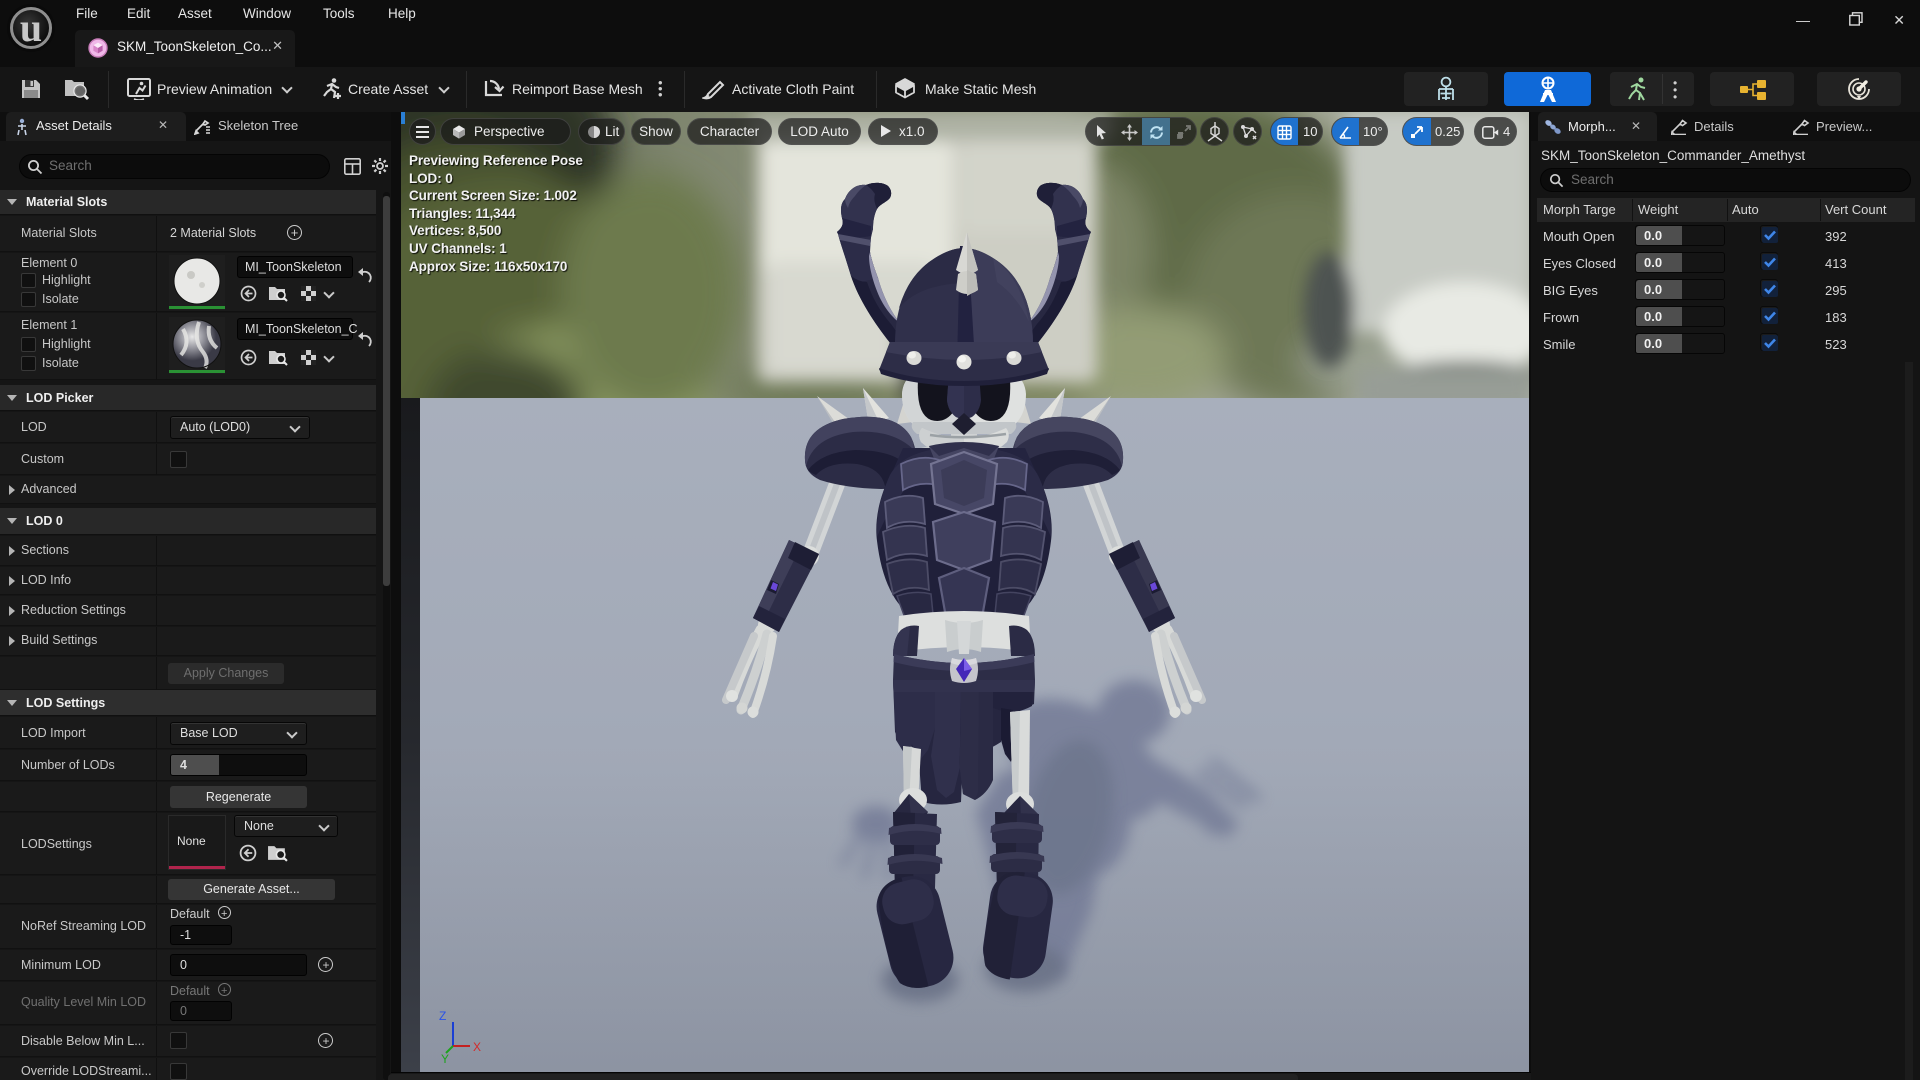 The image size is (1920, 1080). I want to click on svg-text: Z, so click(442, 1016).